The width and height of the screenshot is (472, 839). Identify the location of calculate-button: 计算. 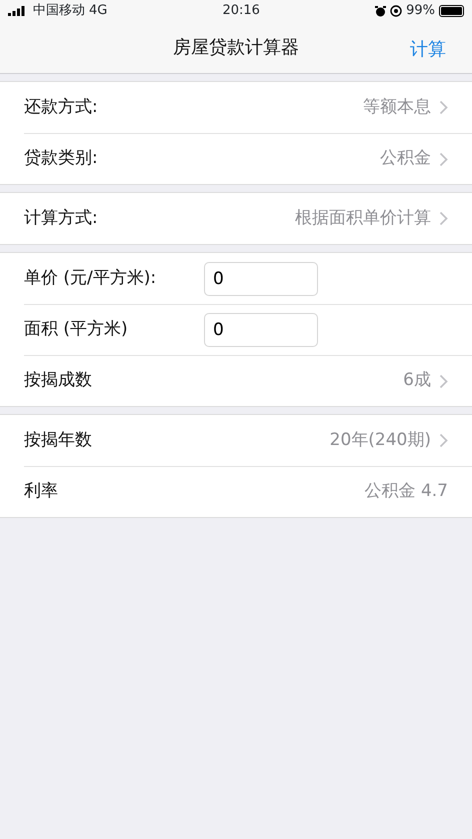
(428, 49).